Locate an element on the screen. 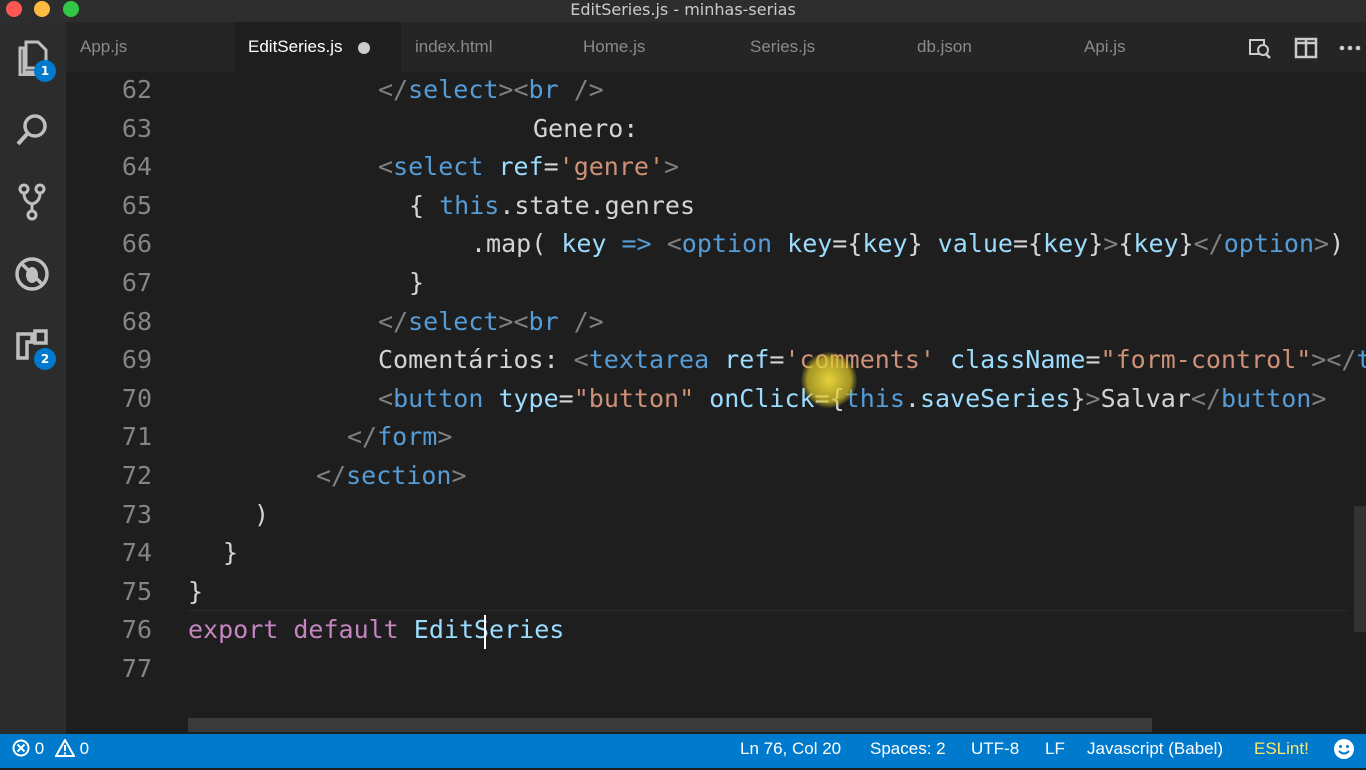 Image resolution: width=1366 pixels, height=770 pixels. code-line: 63 Genero: is located at coordinates (716, 129).